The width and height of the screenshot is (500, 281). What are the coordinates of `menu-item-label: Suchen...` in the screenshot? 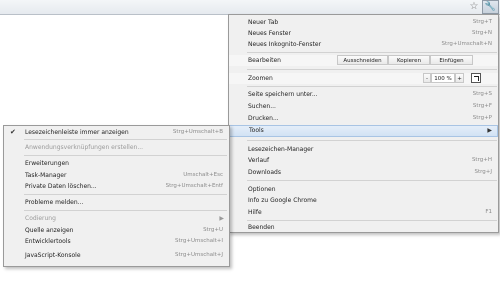 It's located at (262, 106).